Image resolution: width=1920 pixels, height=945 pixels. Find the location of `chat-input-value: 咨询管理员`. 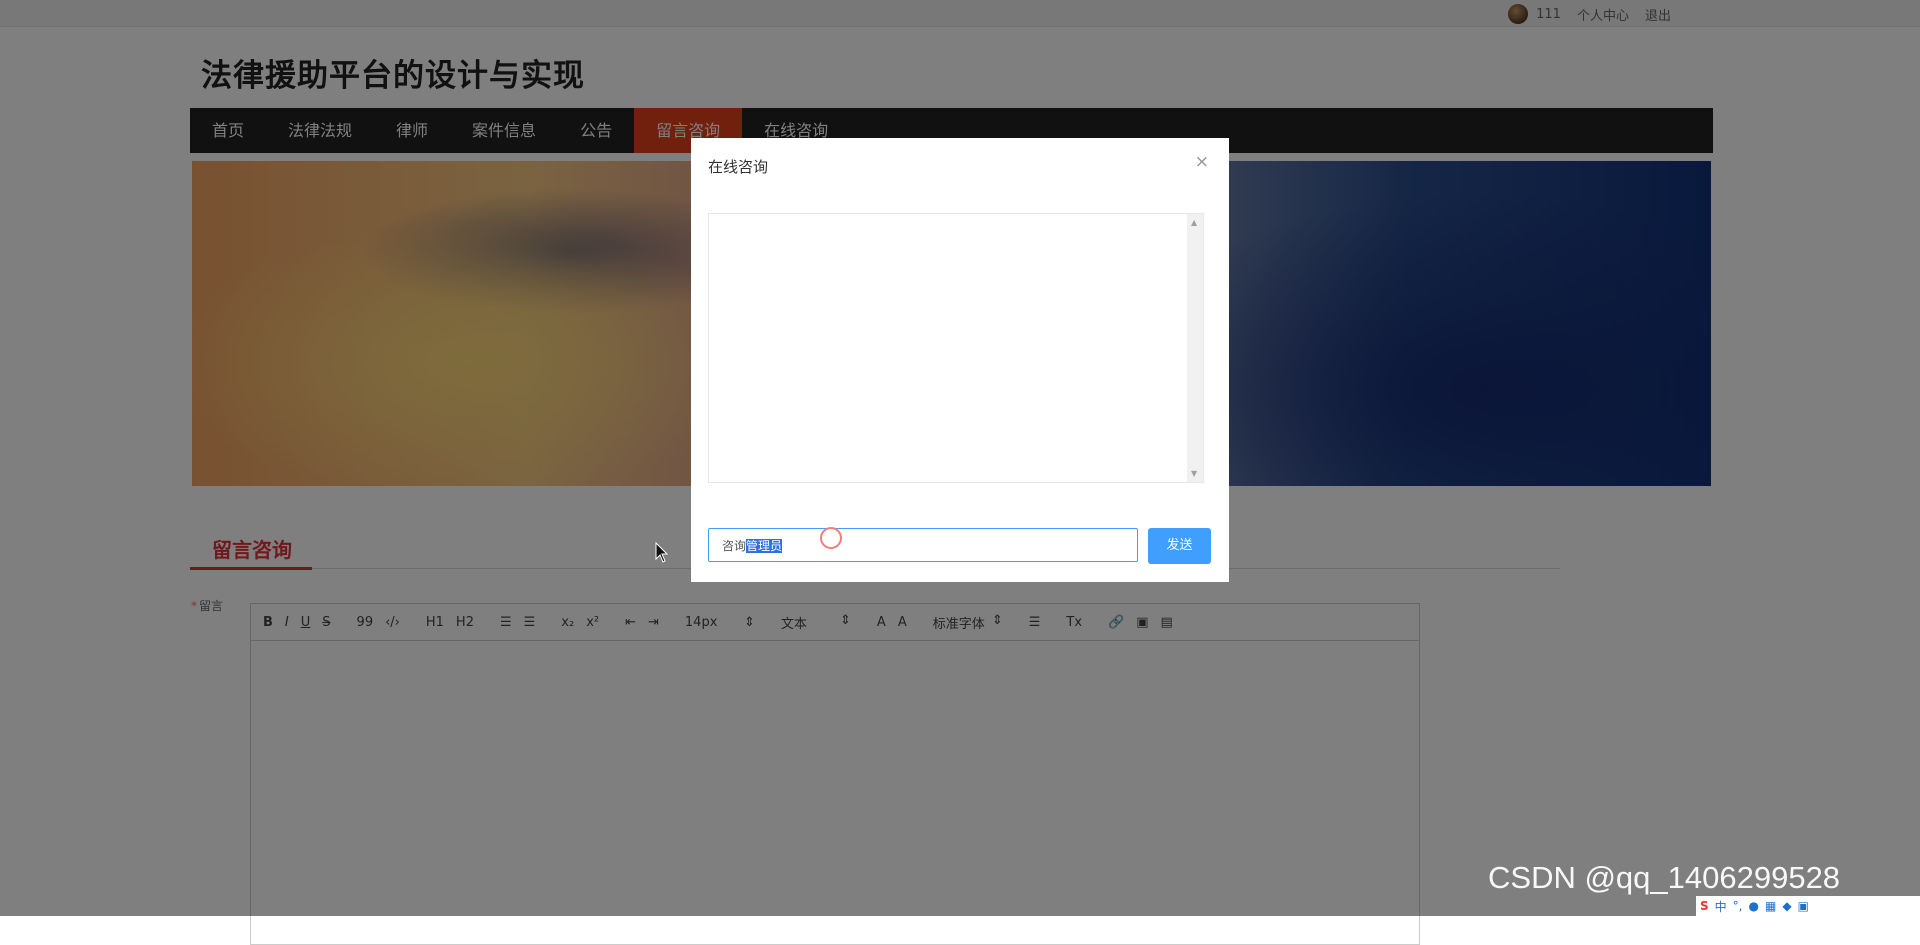

chat-input-value: 咨询管理员 is located at coordinates (752, 545).